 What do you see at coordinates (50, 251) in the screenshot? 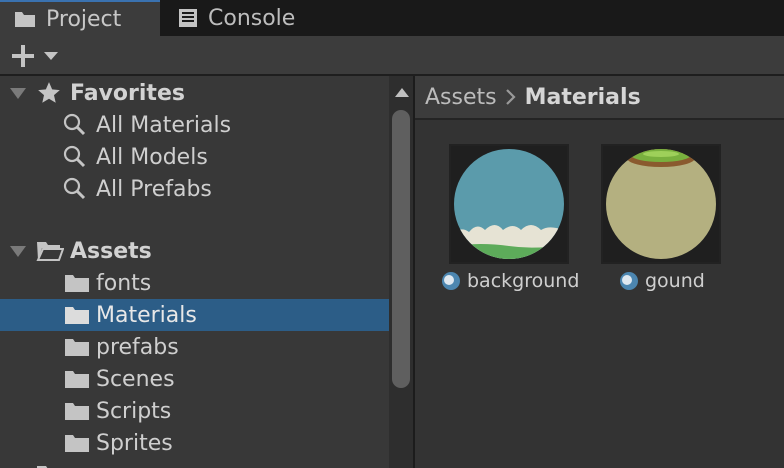
I see `open-folder-icon` at bounding box center [50, 251].